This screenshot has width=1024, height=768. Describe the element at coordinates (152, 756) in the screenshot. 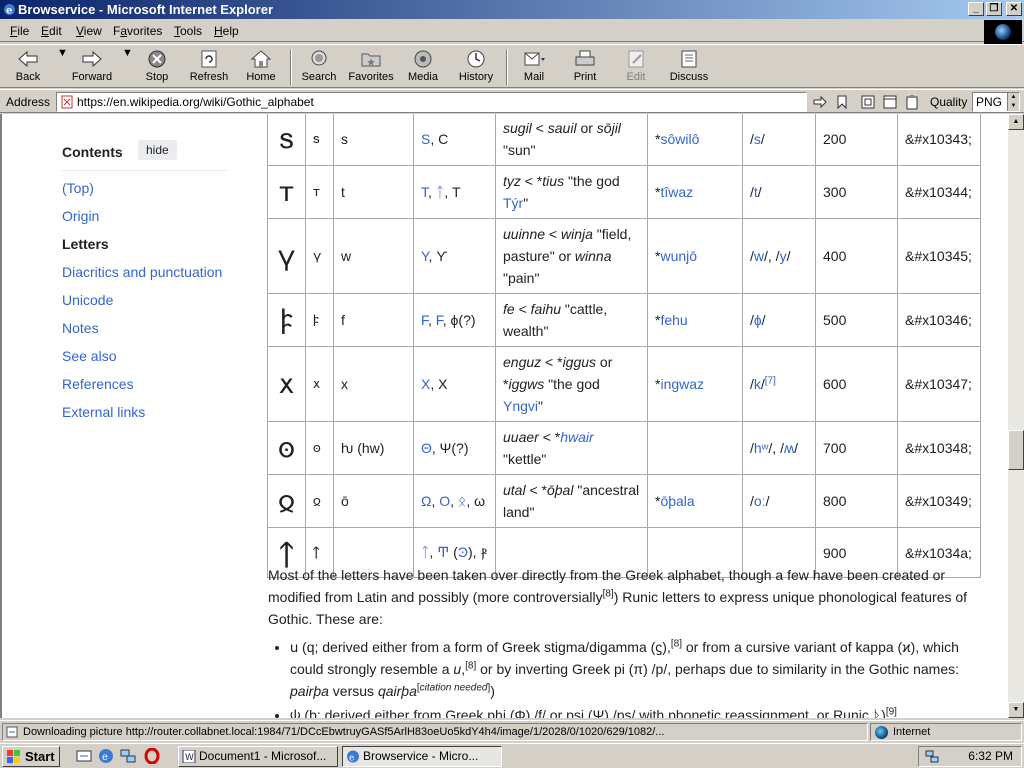

I see `opera-icon` at that location.